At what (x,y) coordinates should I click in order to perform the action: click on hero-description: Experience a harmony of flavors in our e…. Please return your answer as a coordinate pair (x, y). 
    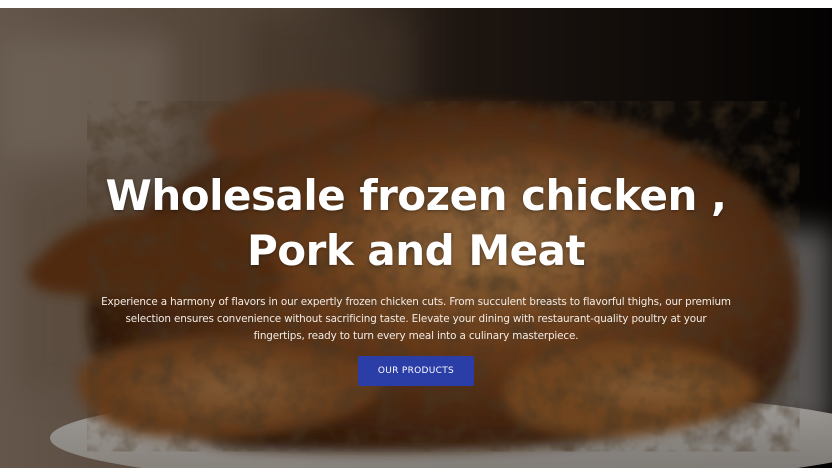
    Looking at the image, I should click on (416, 319).